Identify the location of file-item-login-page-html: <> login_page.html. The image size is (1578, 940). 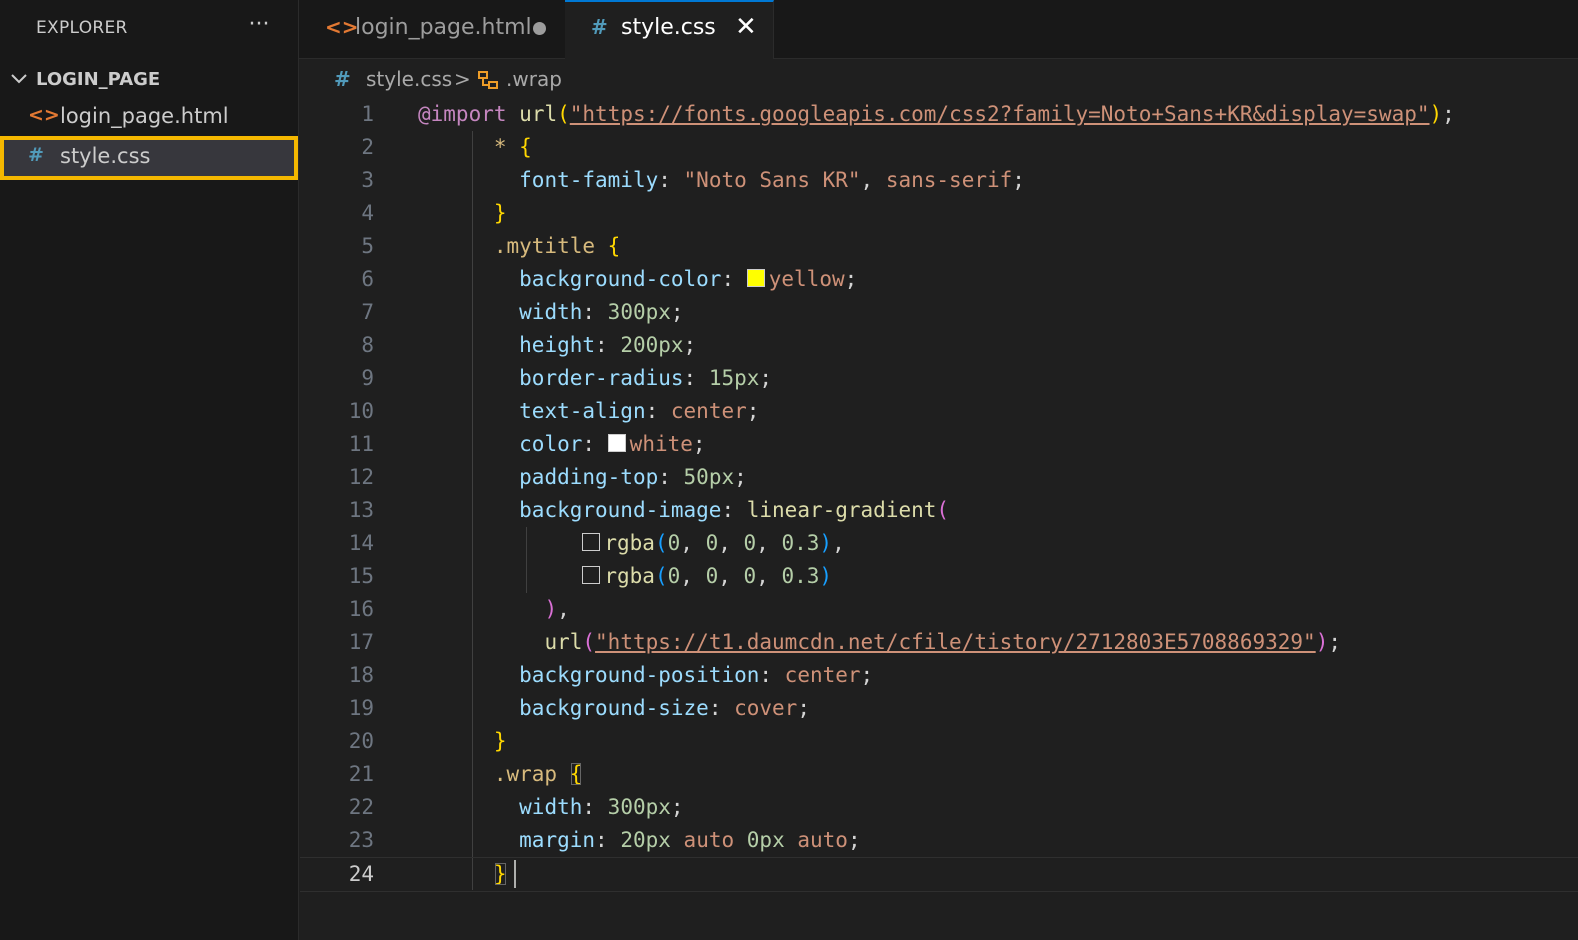
(149, 117).